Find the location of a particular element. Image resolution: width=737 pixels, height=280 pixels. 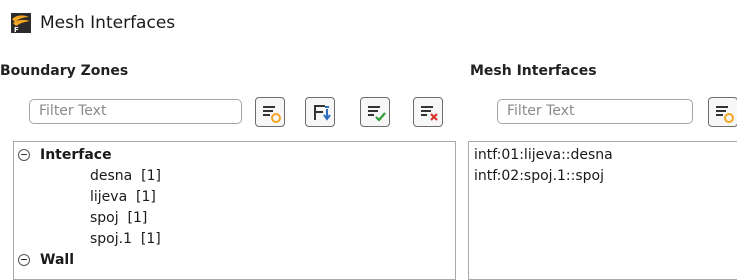

group-wall: Wall is located at coordinates (46, 260).